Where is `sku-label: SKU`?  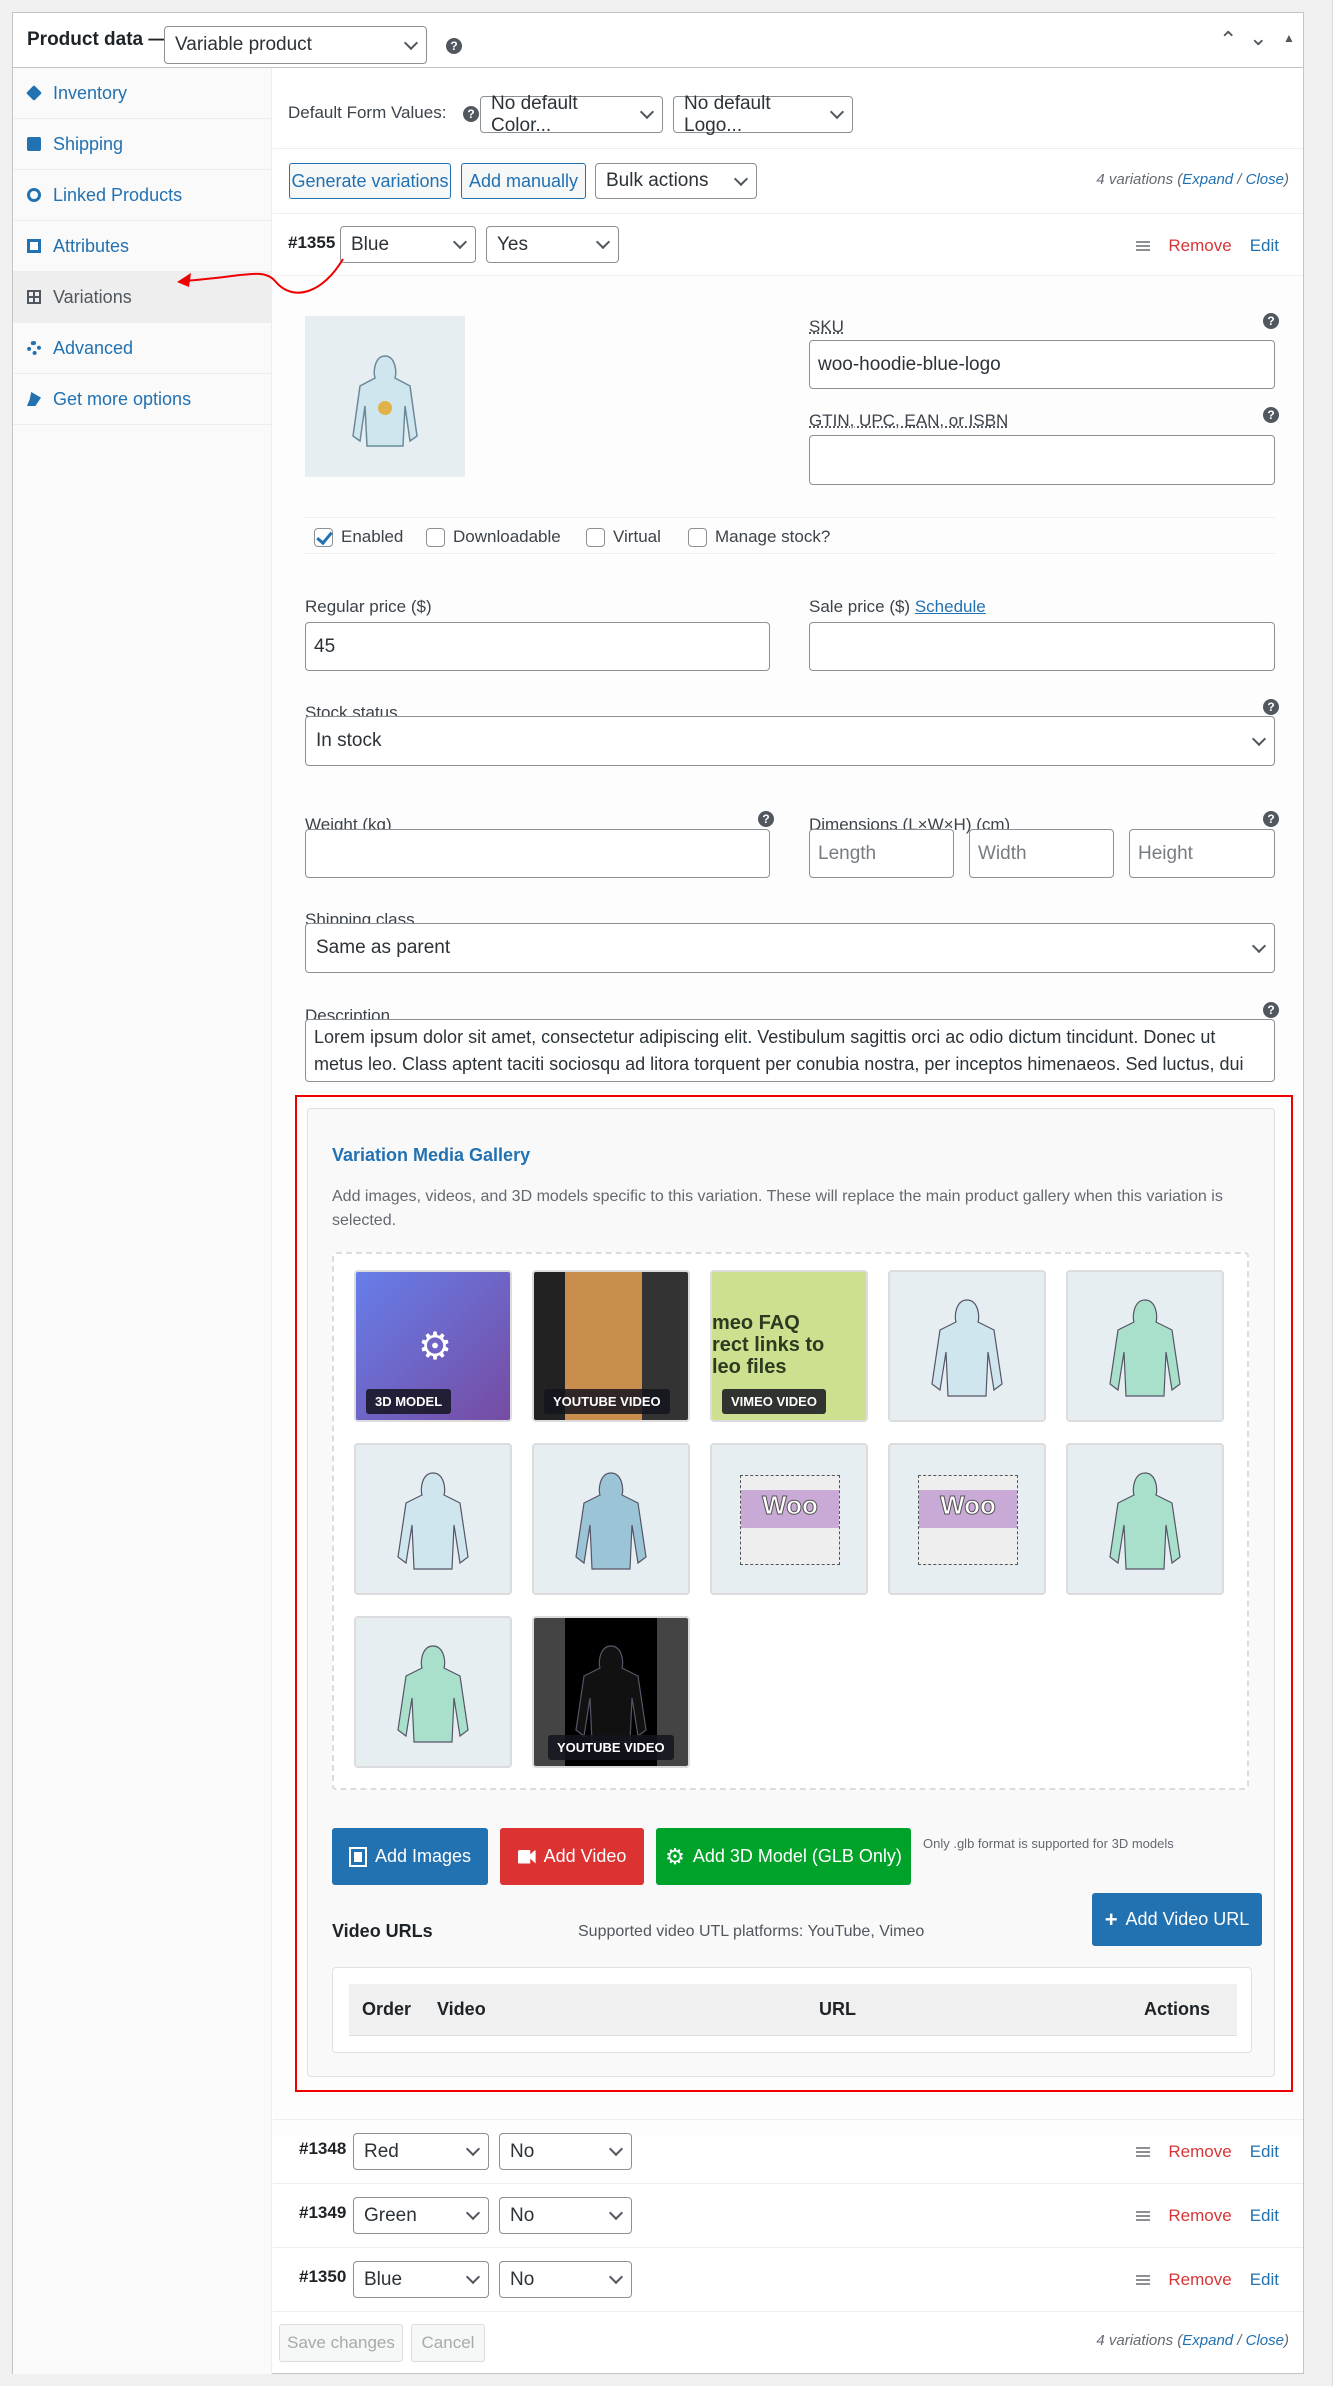
sku-label: SKU is located at coordinates (826, 326).